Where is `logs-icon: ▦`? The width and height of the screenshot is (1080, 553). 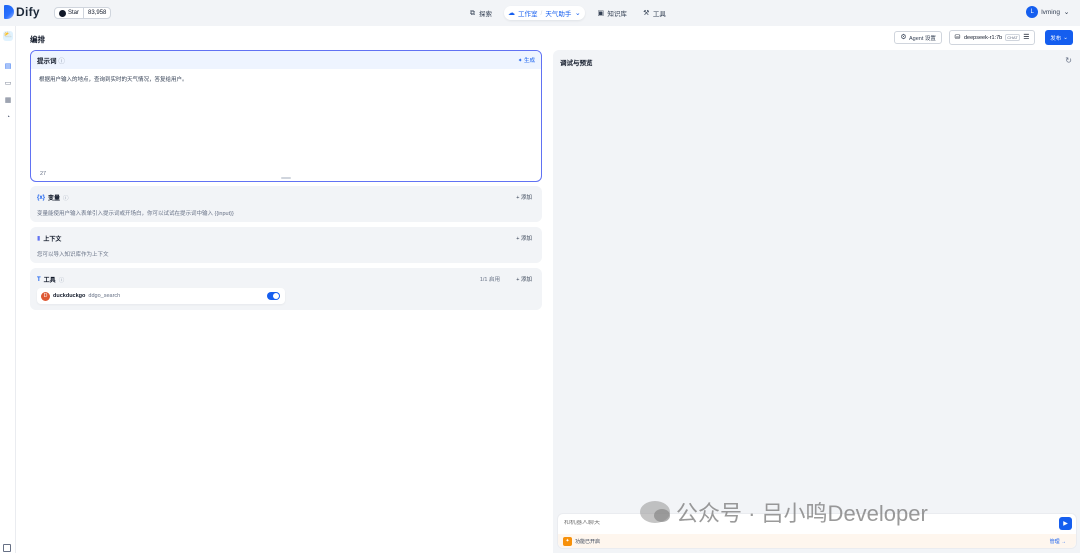
logs-icon: ▦ is located at coordinates (8, 101).